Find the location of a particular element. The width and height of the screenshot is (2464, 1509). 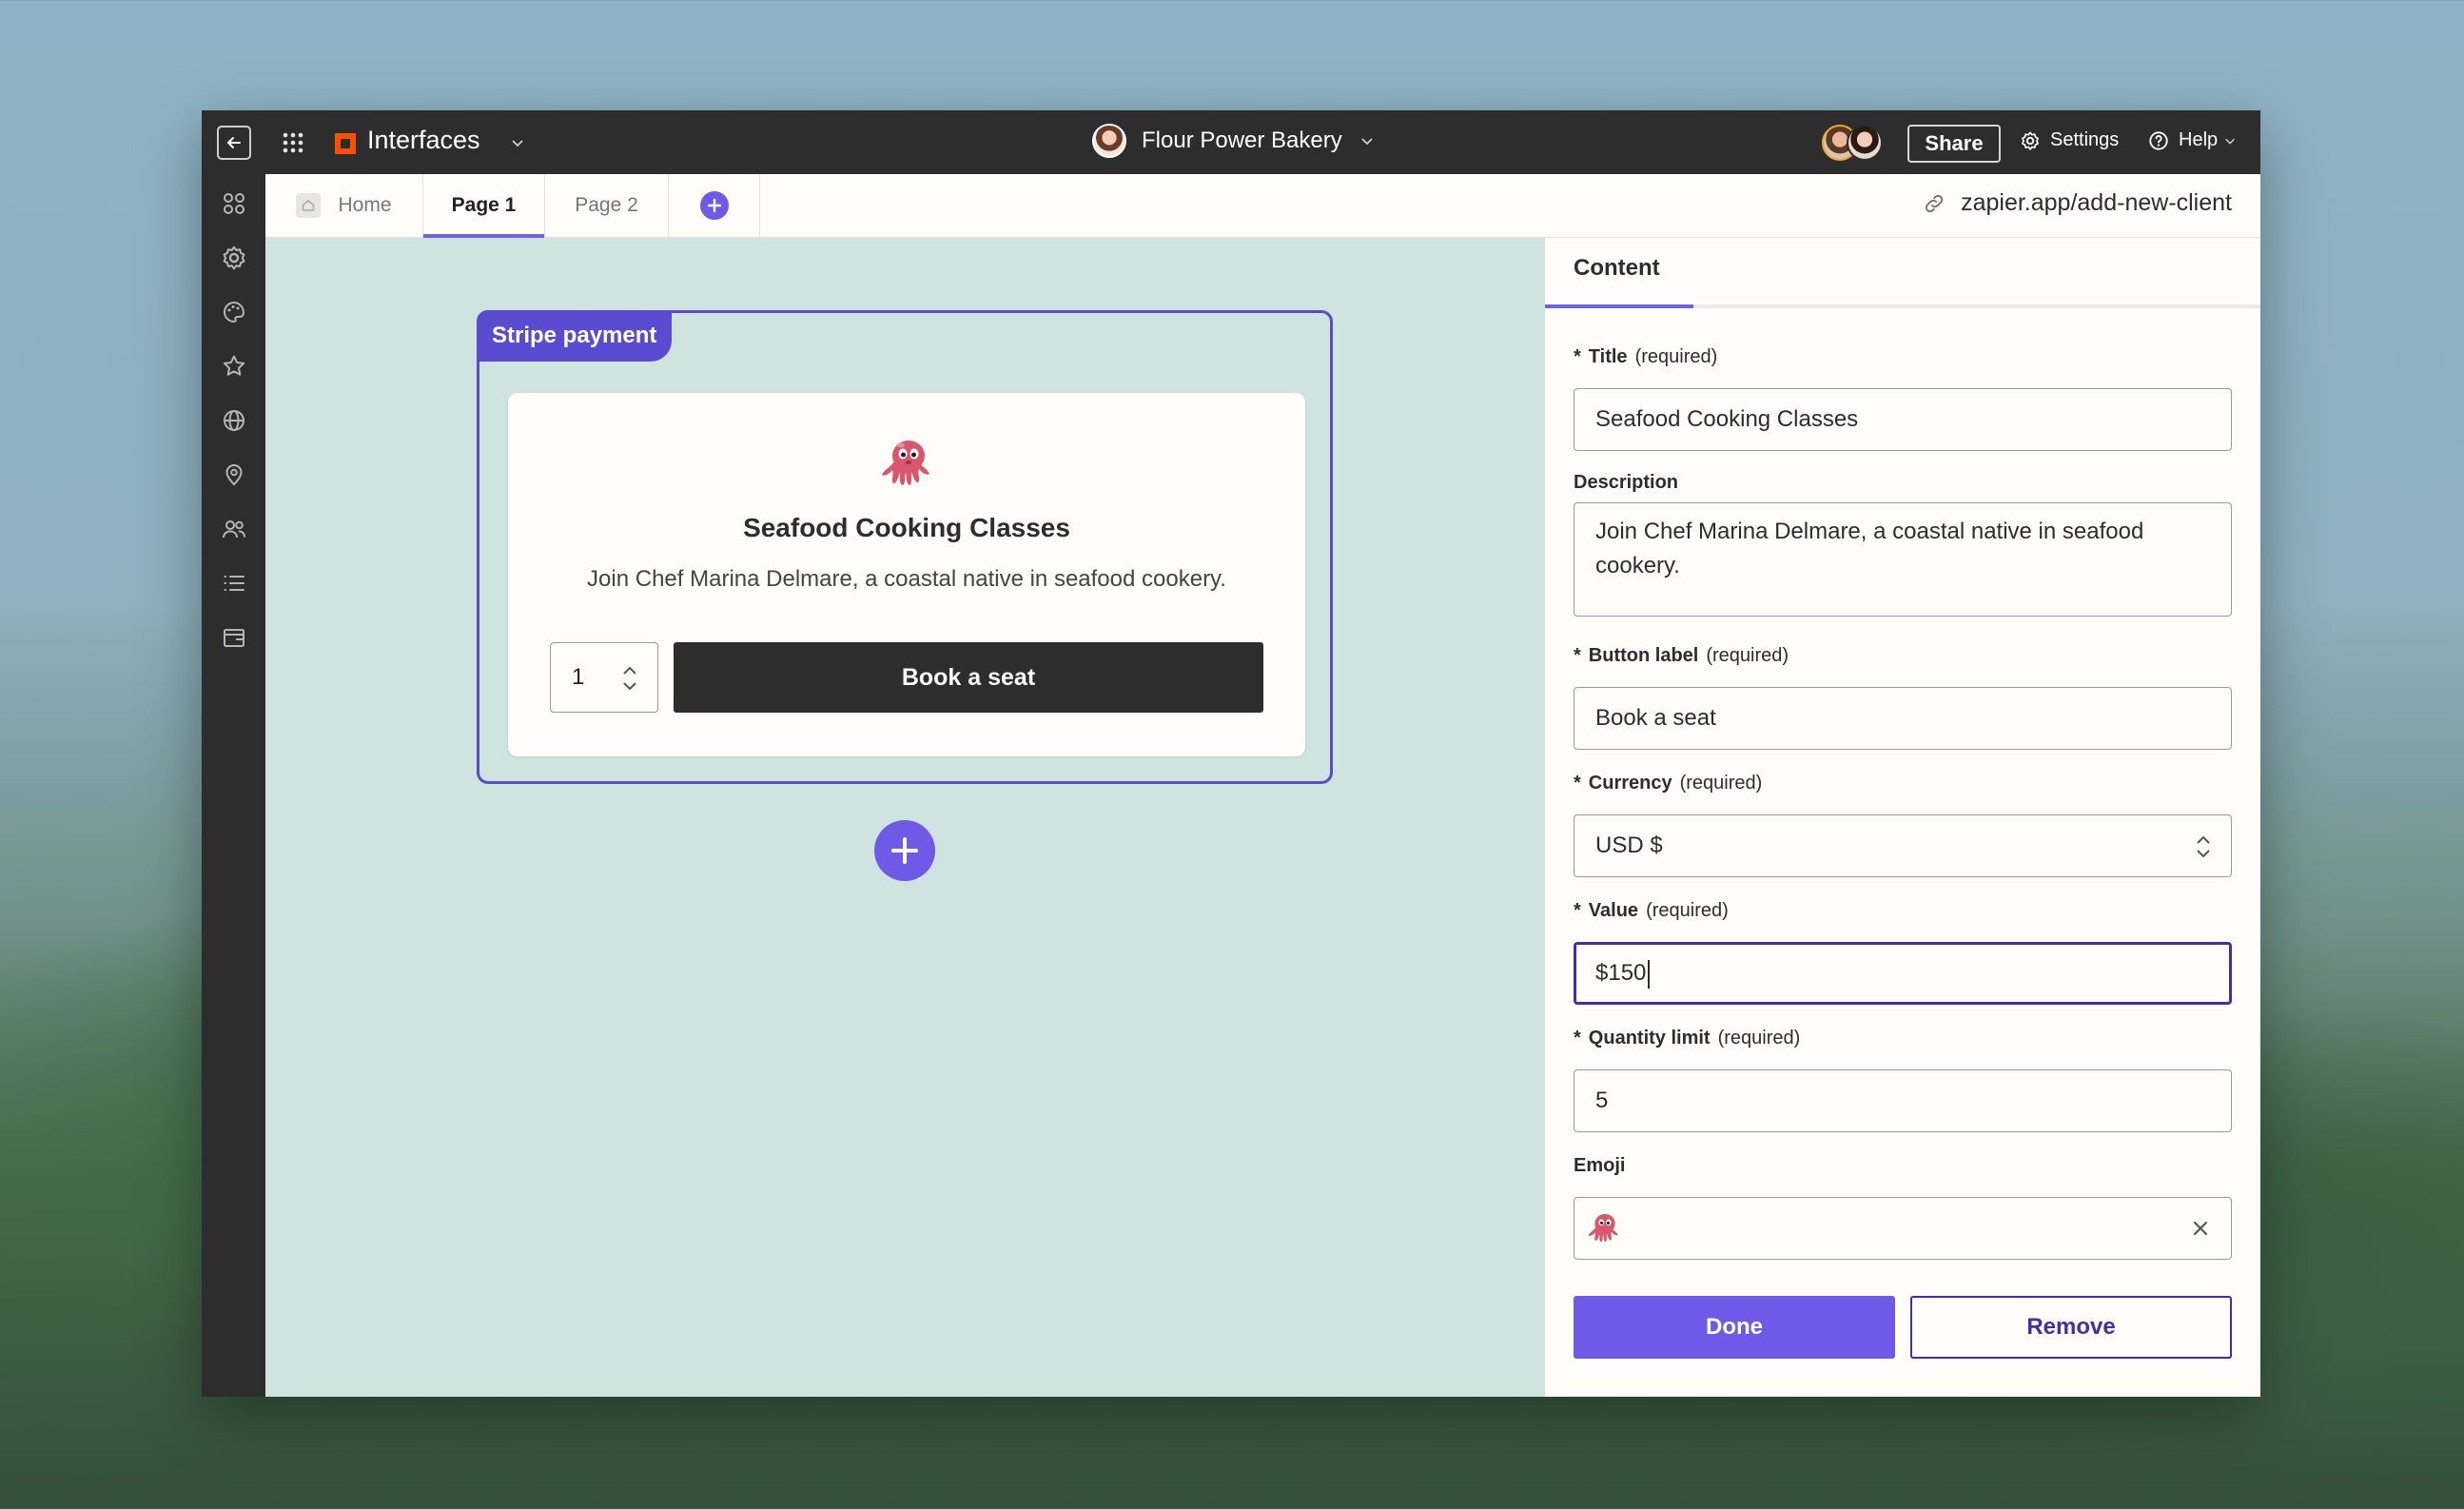

gear-icon is located at coordinates (2030, 140).